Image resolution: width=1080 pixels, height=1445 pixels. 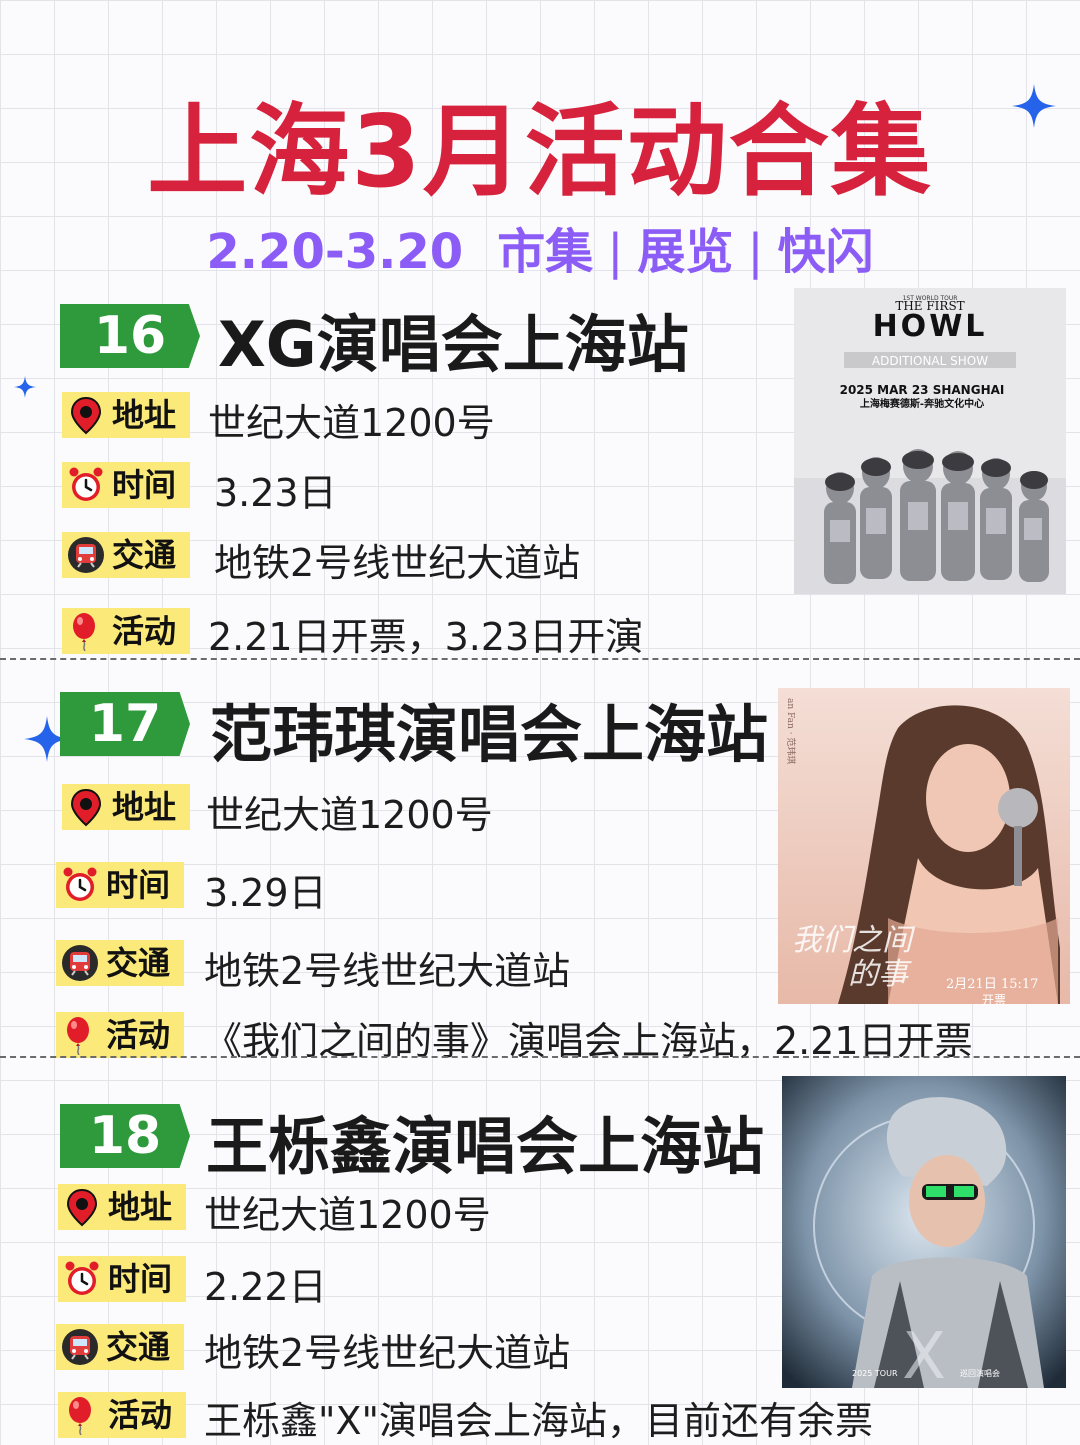 What do you see at coordinates (275, 493) in the screenshot?
I see `event-time: 3.23日` at bounding box center [275, 493].